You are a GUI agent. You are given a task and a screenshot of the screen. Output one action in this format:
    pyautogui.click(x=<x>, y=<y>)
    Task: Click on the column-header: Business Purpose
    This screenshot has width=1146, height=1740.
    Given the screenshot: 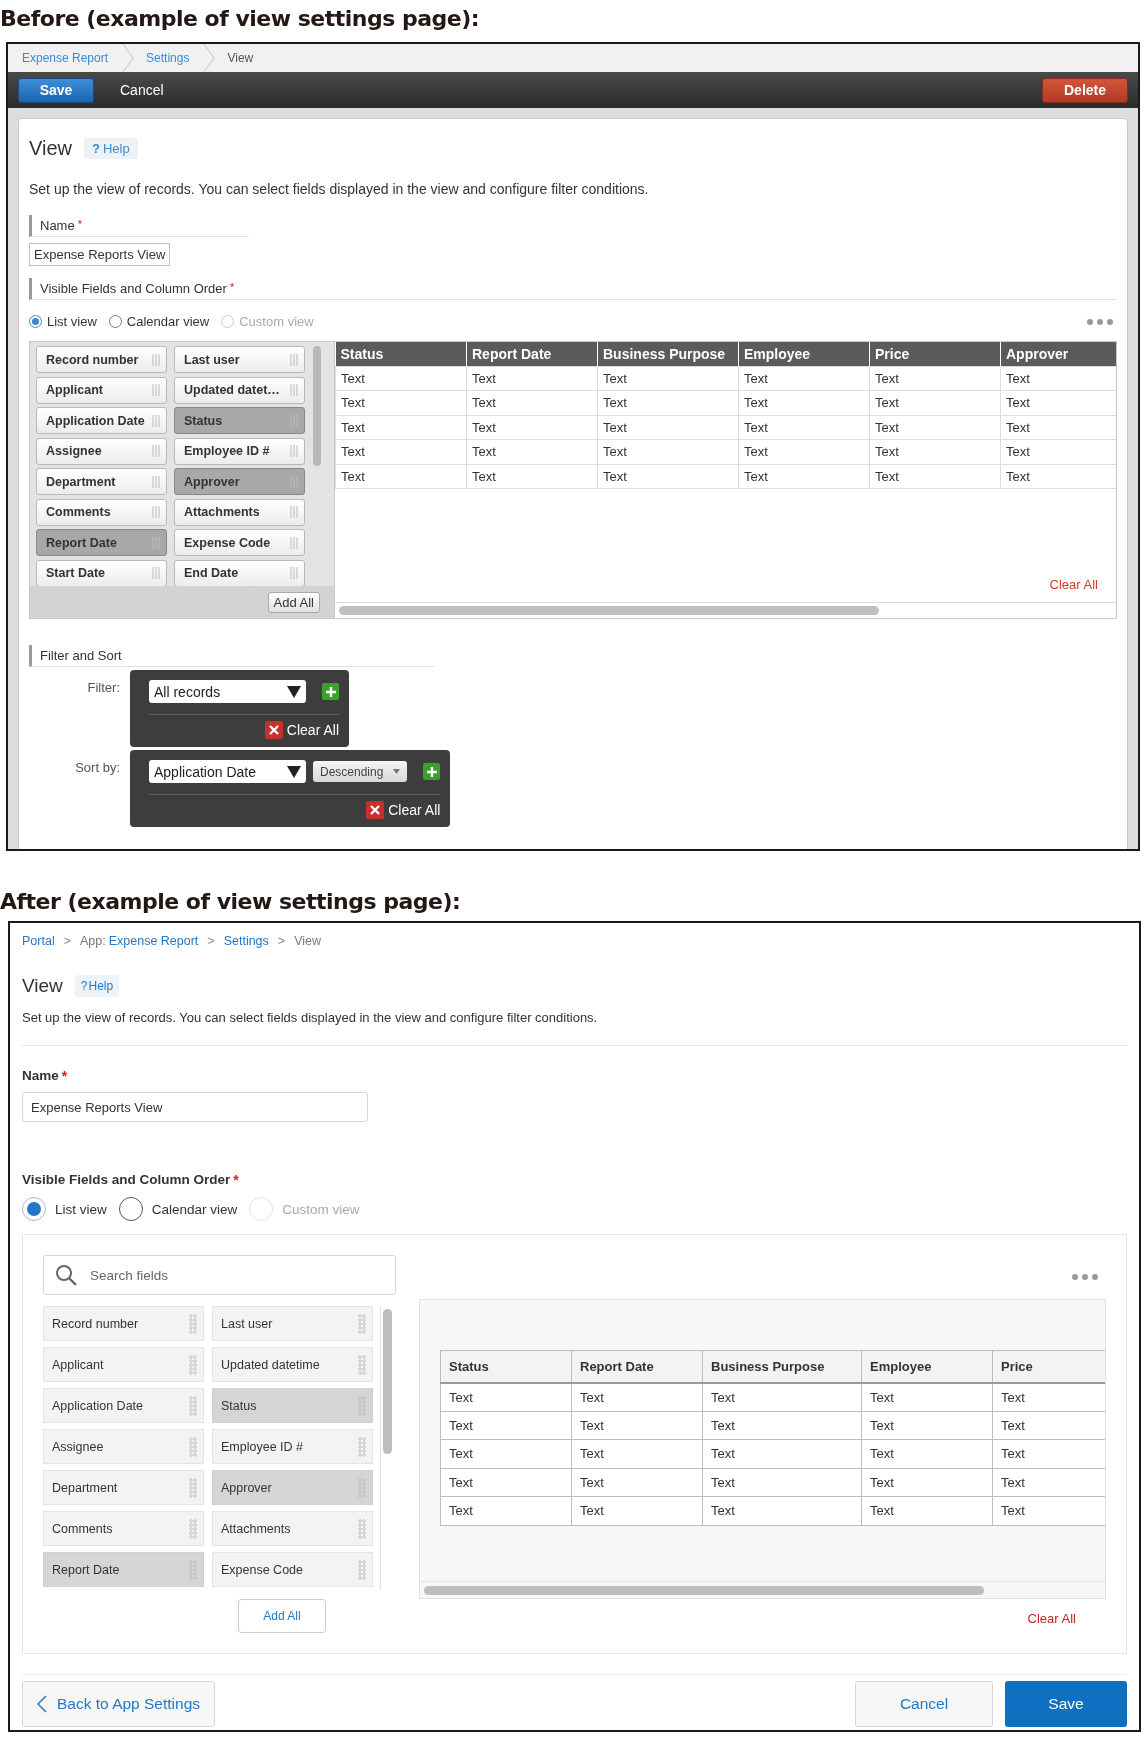 What is the action you would take?
    pyautogui.click(x=782, y=1366)
    